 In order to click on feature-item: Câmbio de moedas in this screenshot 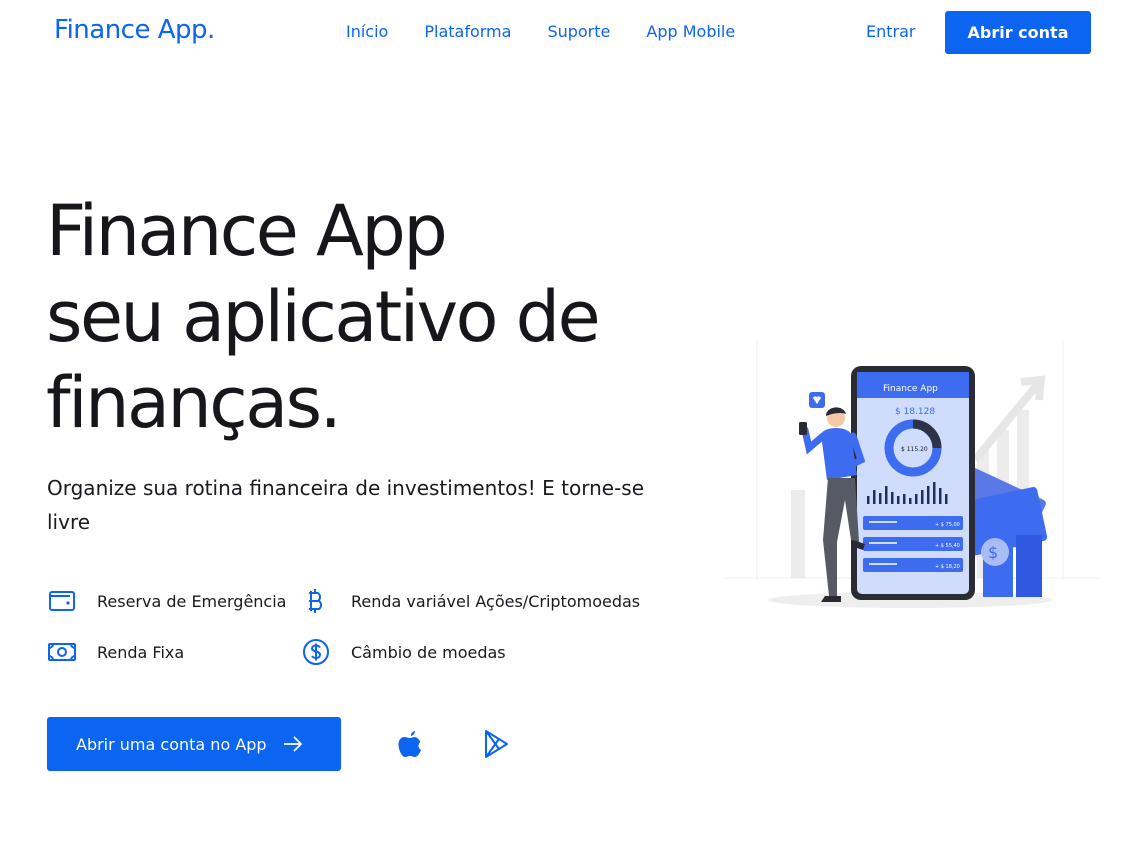, I will do `click(403, 652)`.